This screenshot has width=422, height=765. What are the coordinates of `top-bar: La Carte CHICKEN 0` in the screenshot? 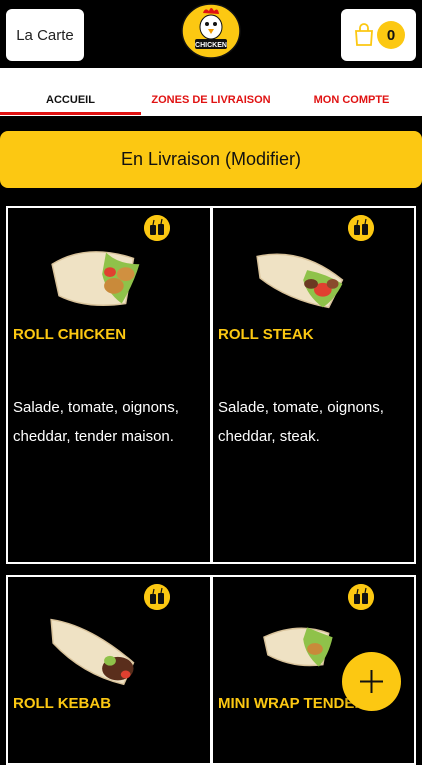 It's located at (211, 34).